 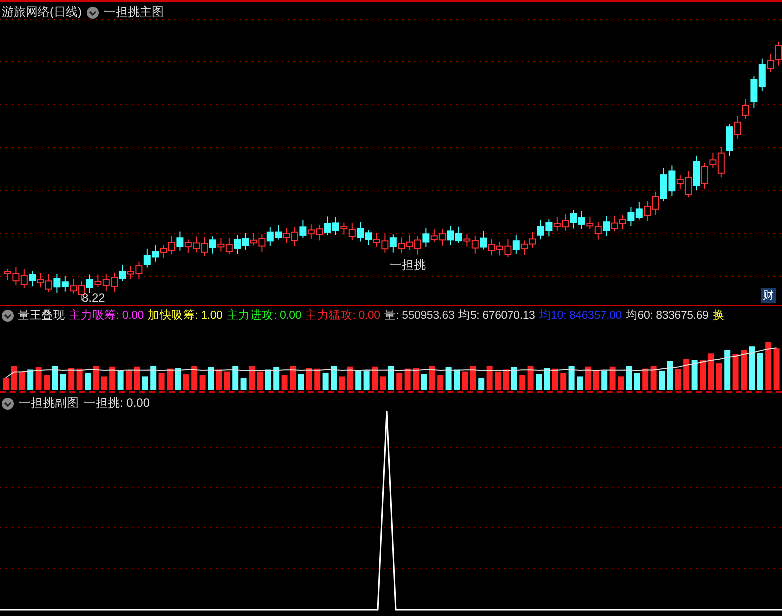 What do you see at coordinates (718, 315) in the screenshot?
I see `indicator-reading: 换` at bounding box center [718, 315].